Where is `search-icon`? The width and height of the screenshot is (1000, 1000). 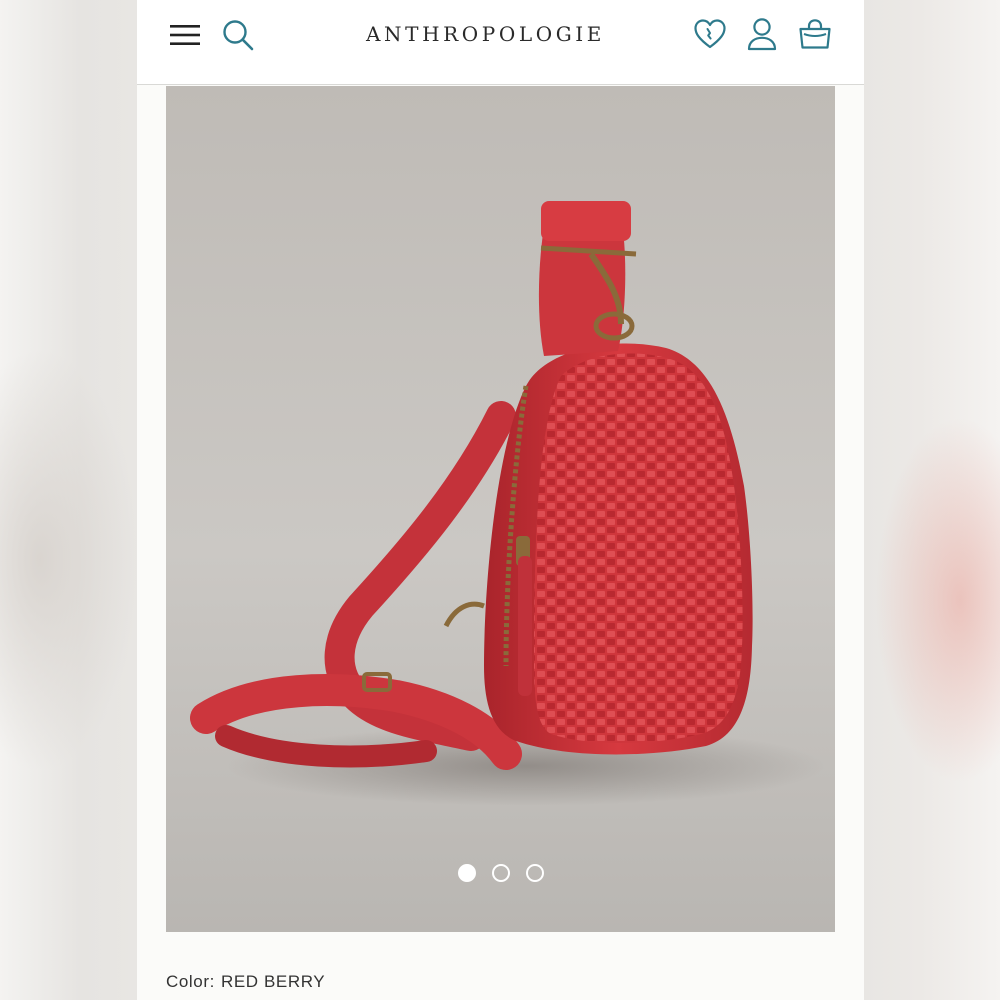
search-icon is located at coordinates (238, 35).